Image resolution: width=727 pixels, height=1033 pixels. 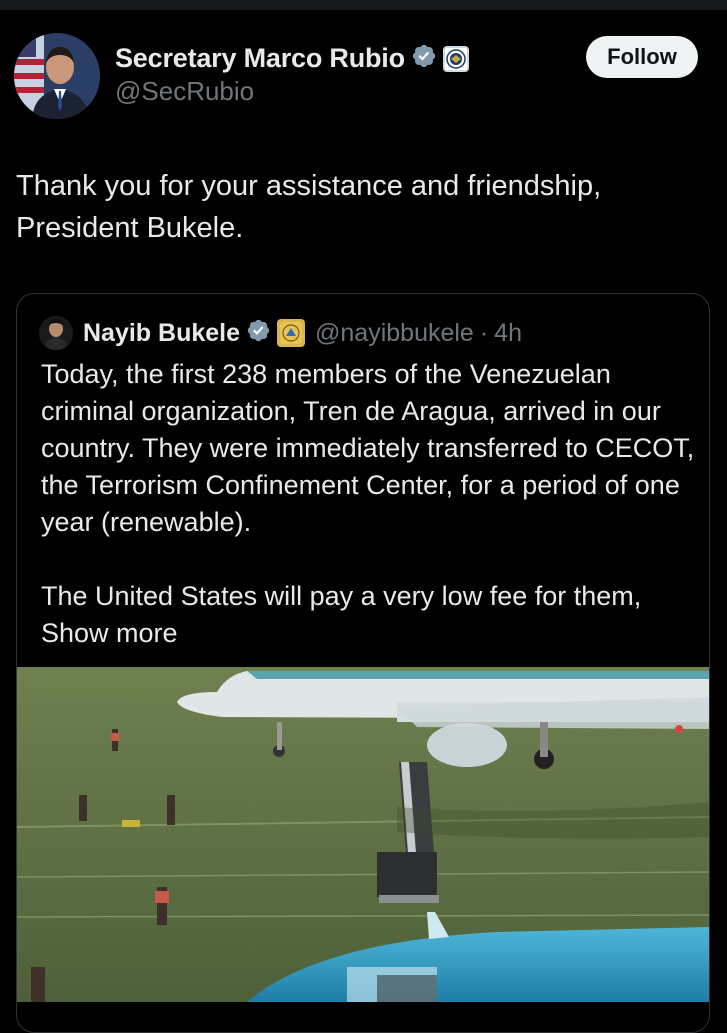 What do you see at coordinates (109, 633) in the screenshot?
I see `show-more-link: Show more` at bounding box center [109, 633].